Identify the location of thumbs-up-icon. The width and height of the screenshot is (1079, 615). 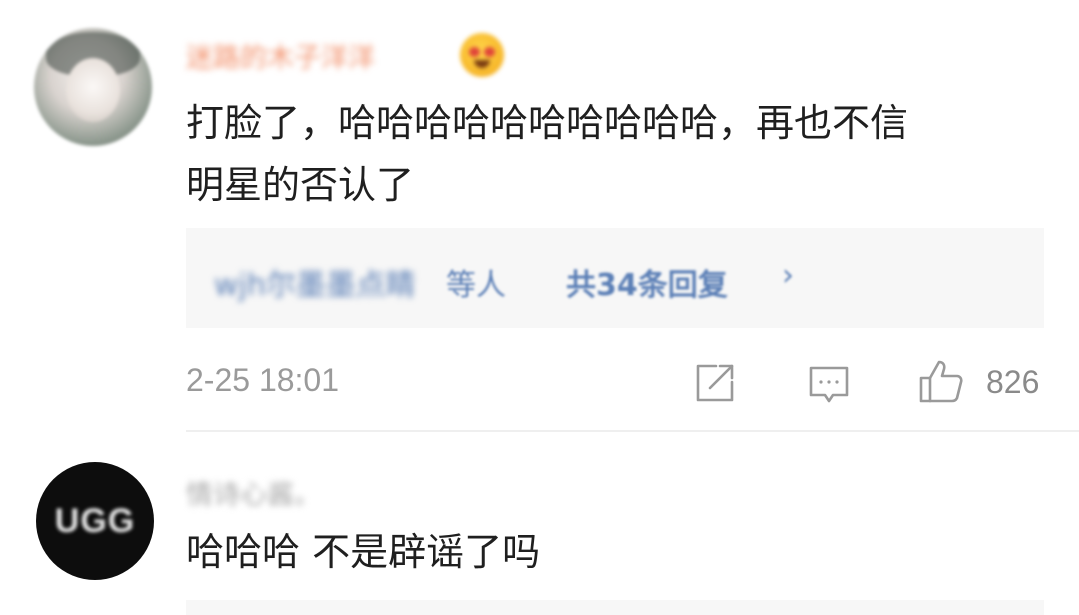
(941, 381).